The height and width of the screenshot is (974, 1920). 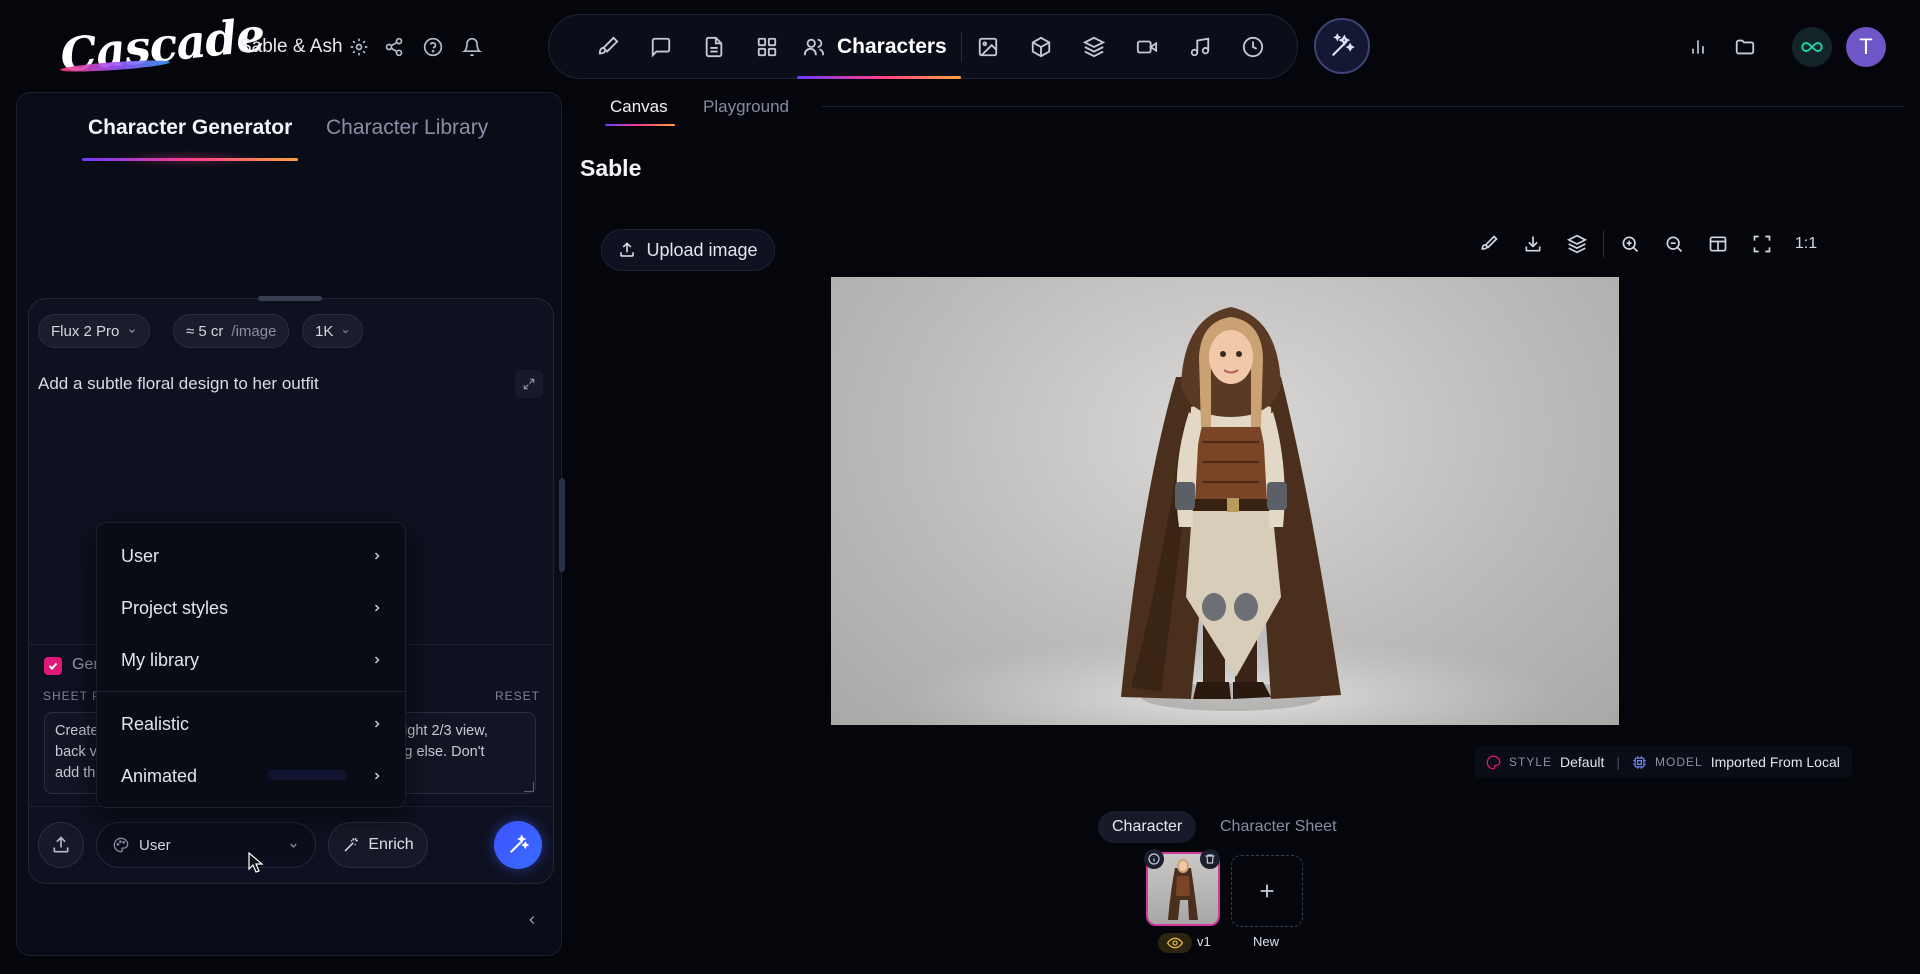 I want to click on nav-characters-tab: Characters, so click(x=877, y=53).